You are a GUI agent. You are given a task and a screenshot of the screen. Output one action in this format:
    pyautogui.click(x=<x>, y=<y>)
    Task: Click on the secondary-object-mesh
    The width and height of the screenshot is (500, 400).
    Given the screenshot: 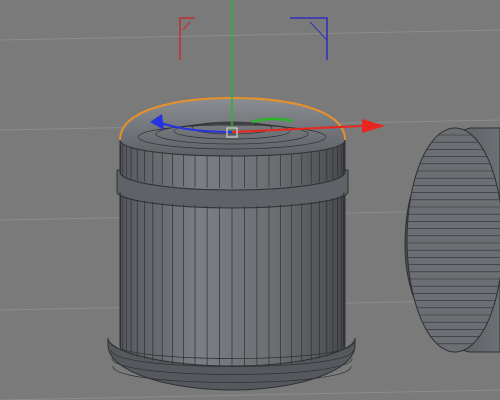 What is the action you would take?
    pyautogui.click(x=452, y=240)
    